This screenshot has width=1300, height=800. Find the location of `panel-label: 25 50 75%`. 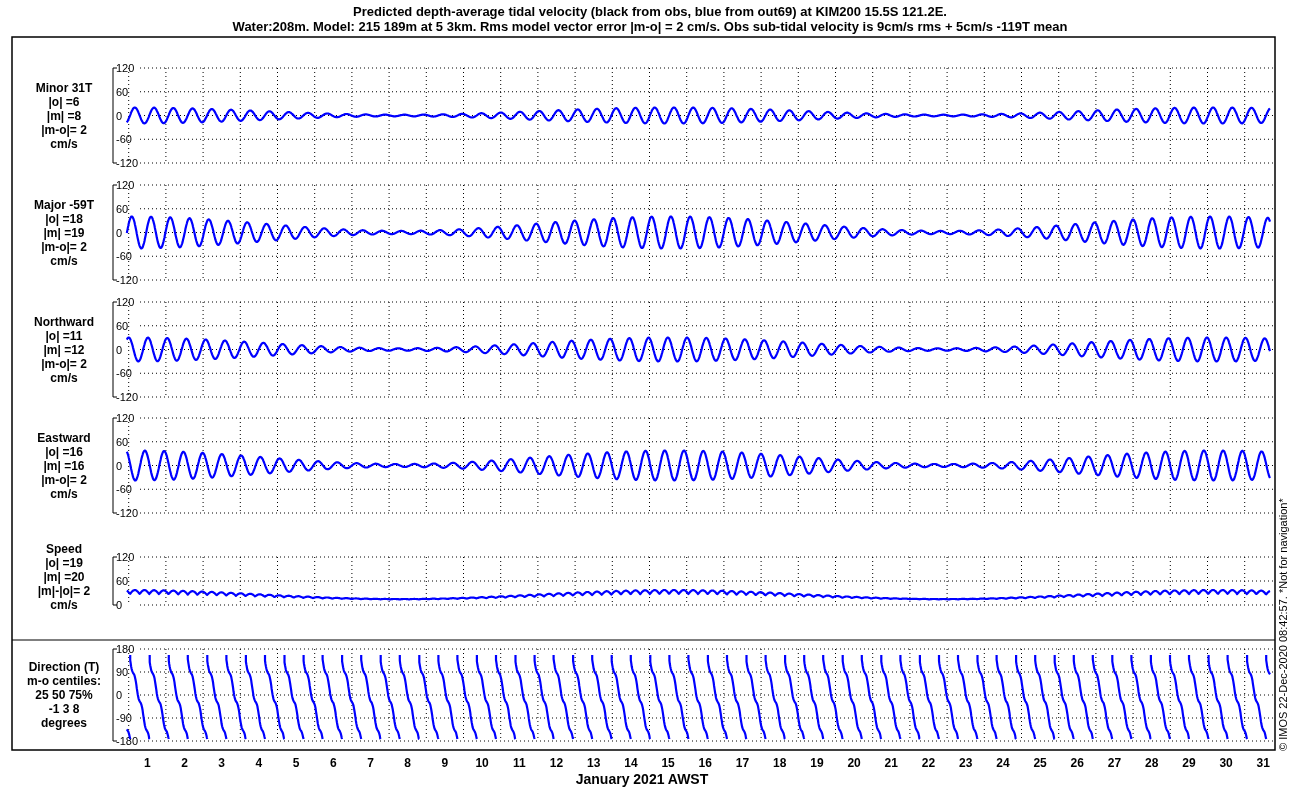

panel-label: 25 50 75% is located at coordinates (64, 695).